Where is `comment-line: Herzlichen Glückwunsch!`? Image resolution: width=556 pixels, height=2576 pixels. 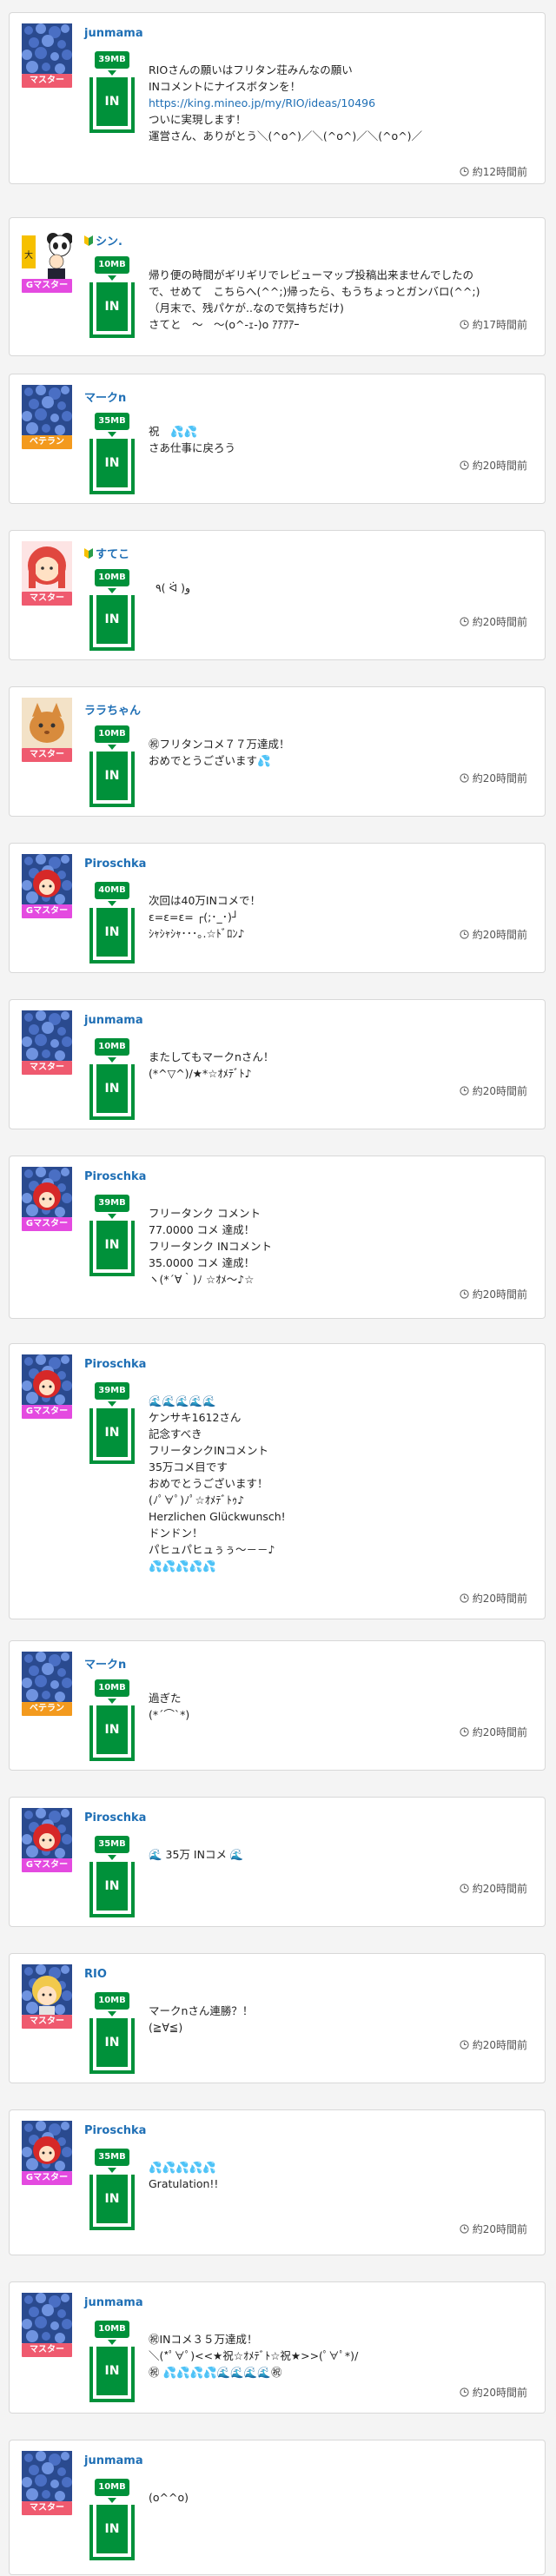 comment-line: Herzlichen Glückwunsch! is located at coordinates (217, 1516).